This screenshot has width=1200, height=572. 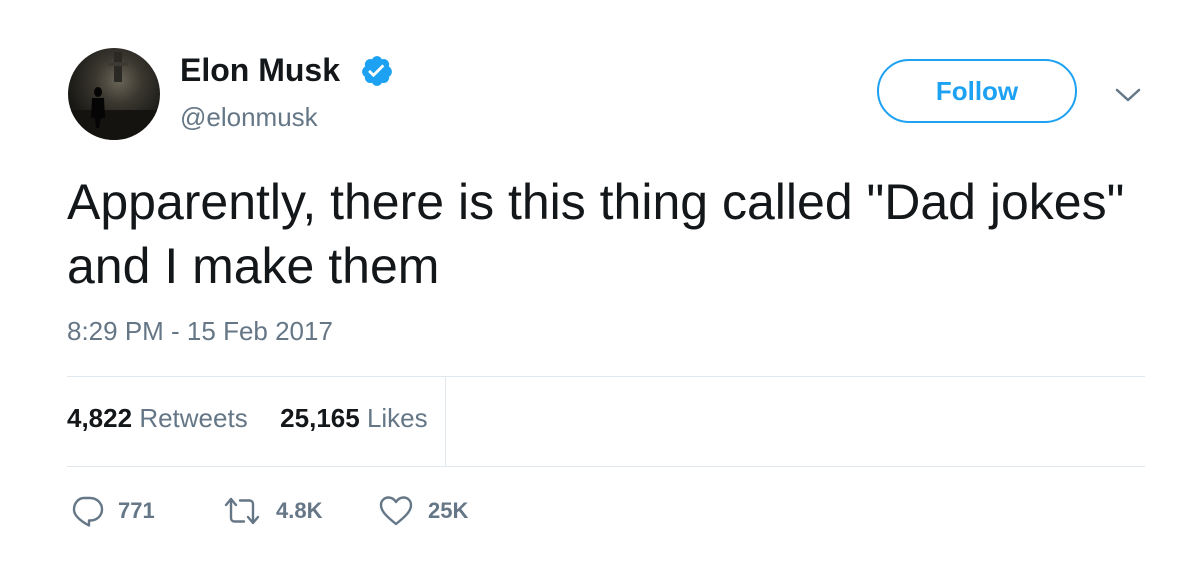 I want to click on like-button: 25K, so click(x=423, y=511).